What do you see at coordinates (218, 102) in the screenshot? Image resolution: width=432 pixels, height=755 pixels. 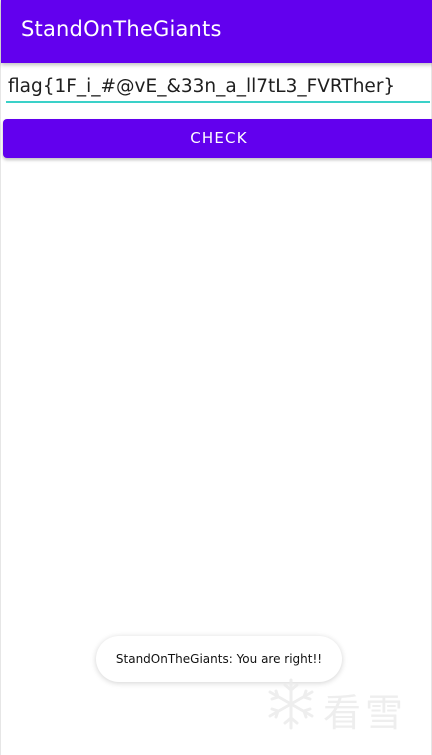 I see `input-underline` at bounding box center [218, 102].